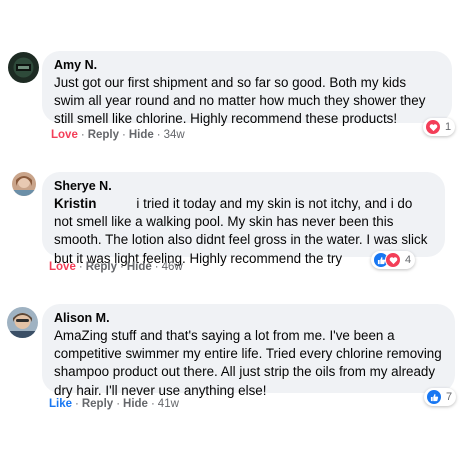 The height and width of the screenshot is (460, 460). I want to click on timestamp: 34w, so click(174, 135).